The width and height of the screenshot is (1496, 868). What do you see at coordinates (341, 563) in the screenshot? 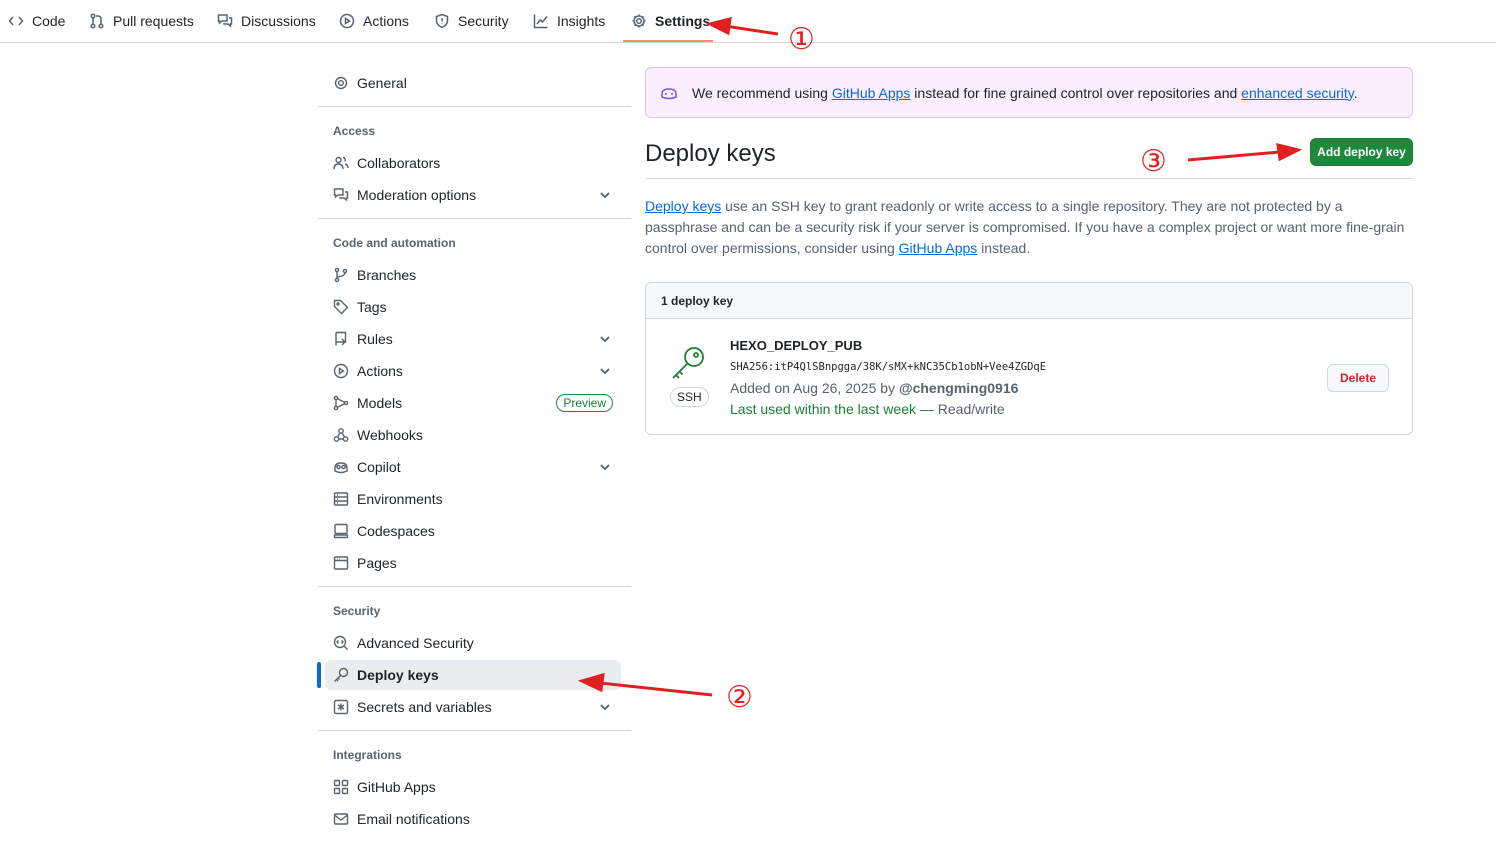
I see `browser-icon` at bounding box center [341, 563].